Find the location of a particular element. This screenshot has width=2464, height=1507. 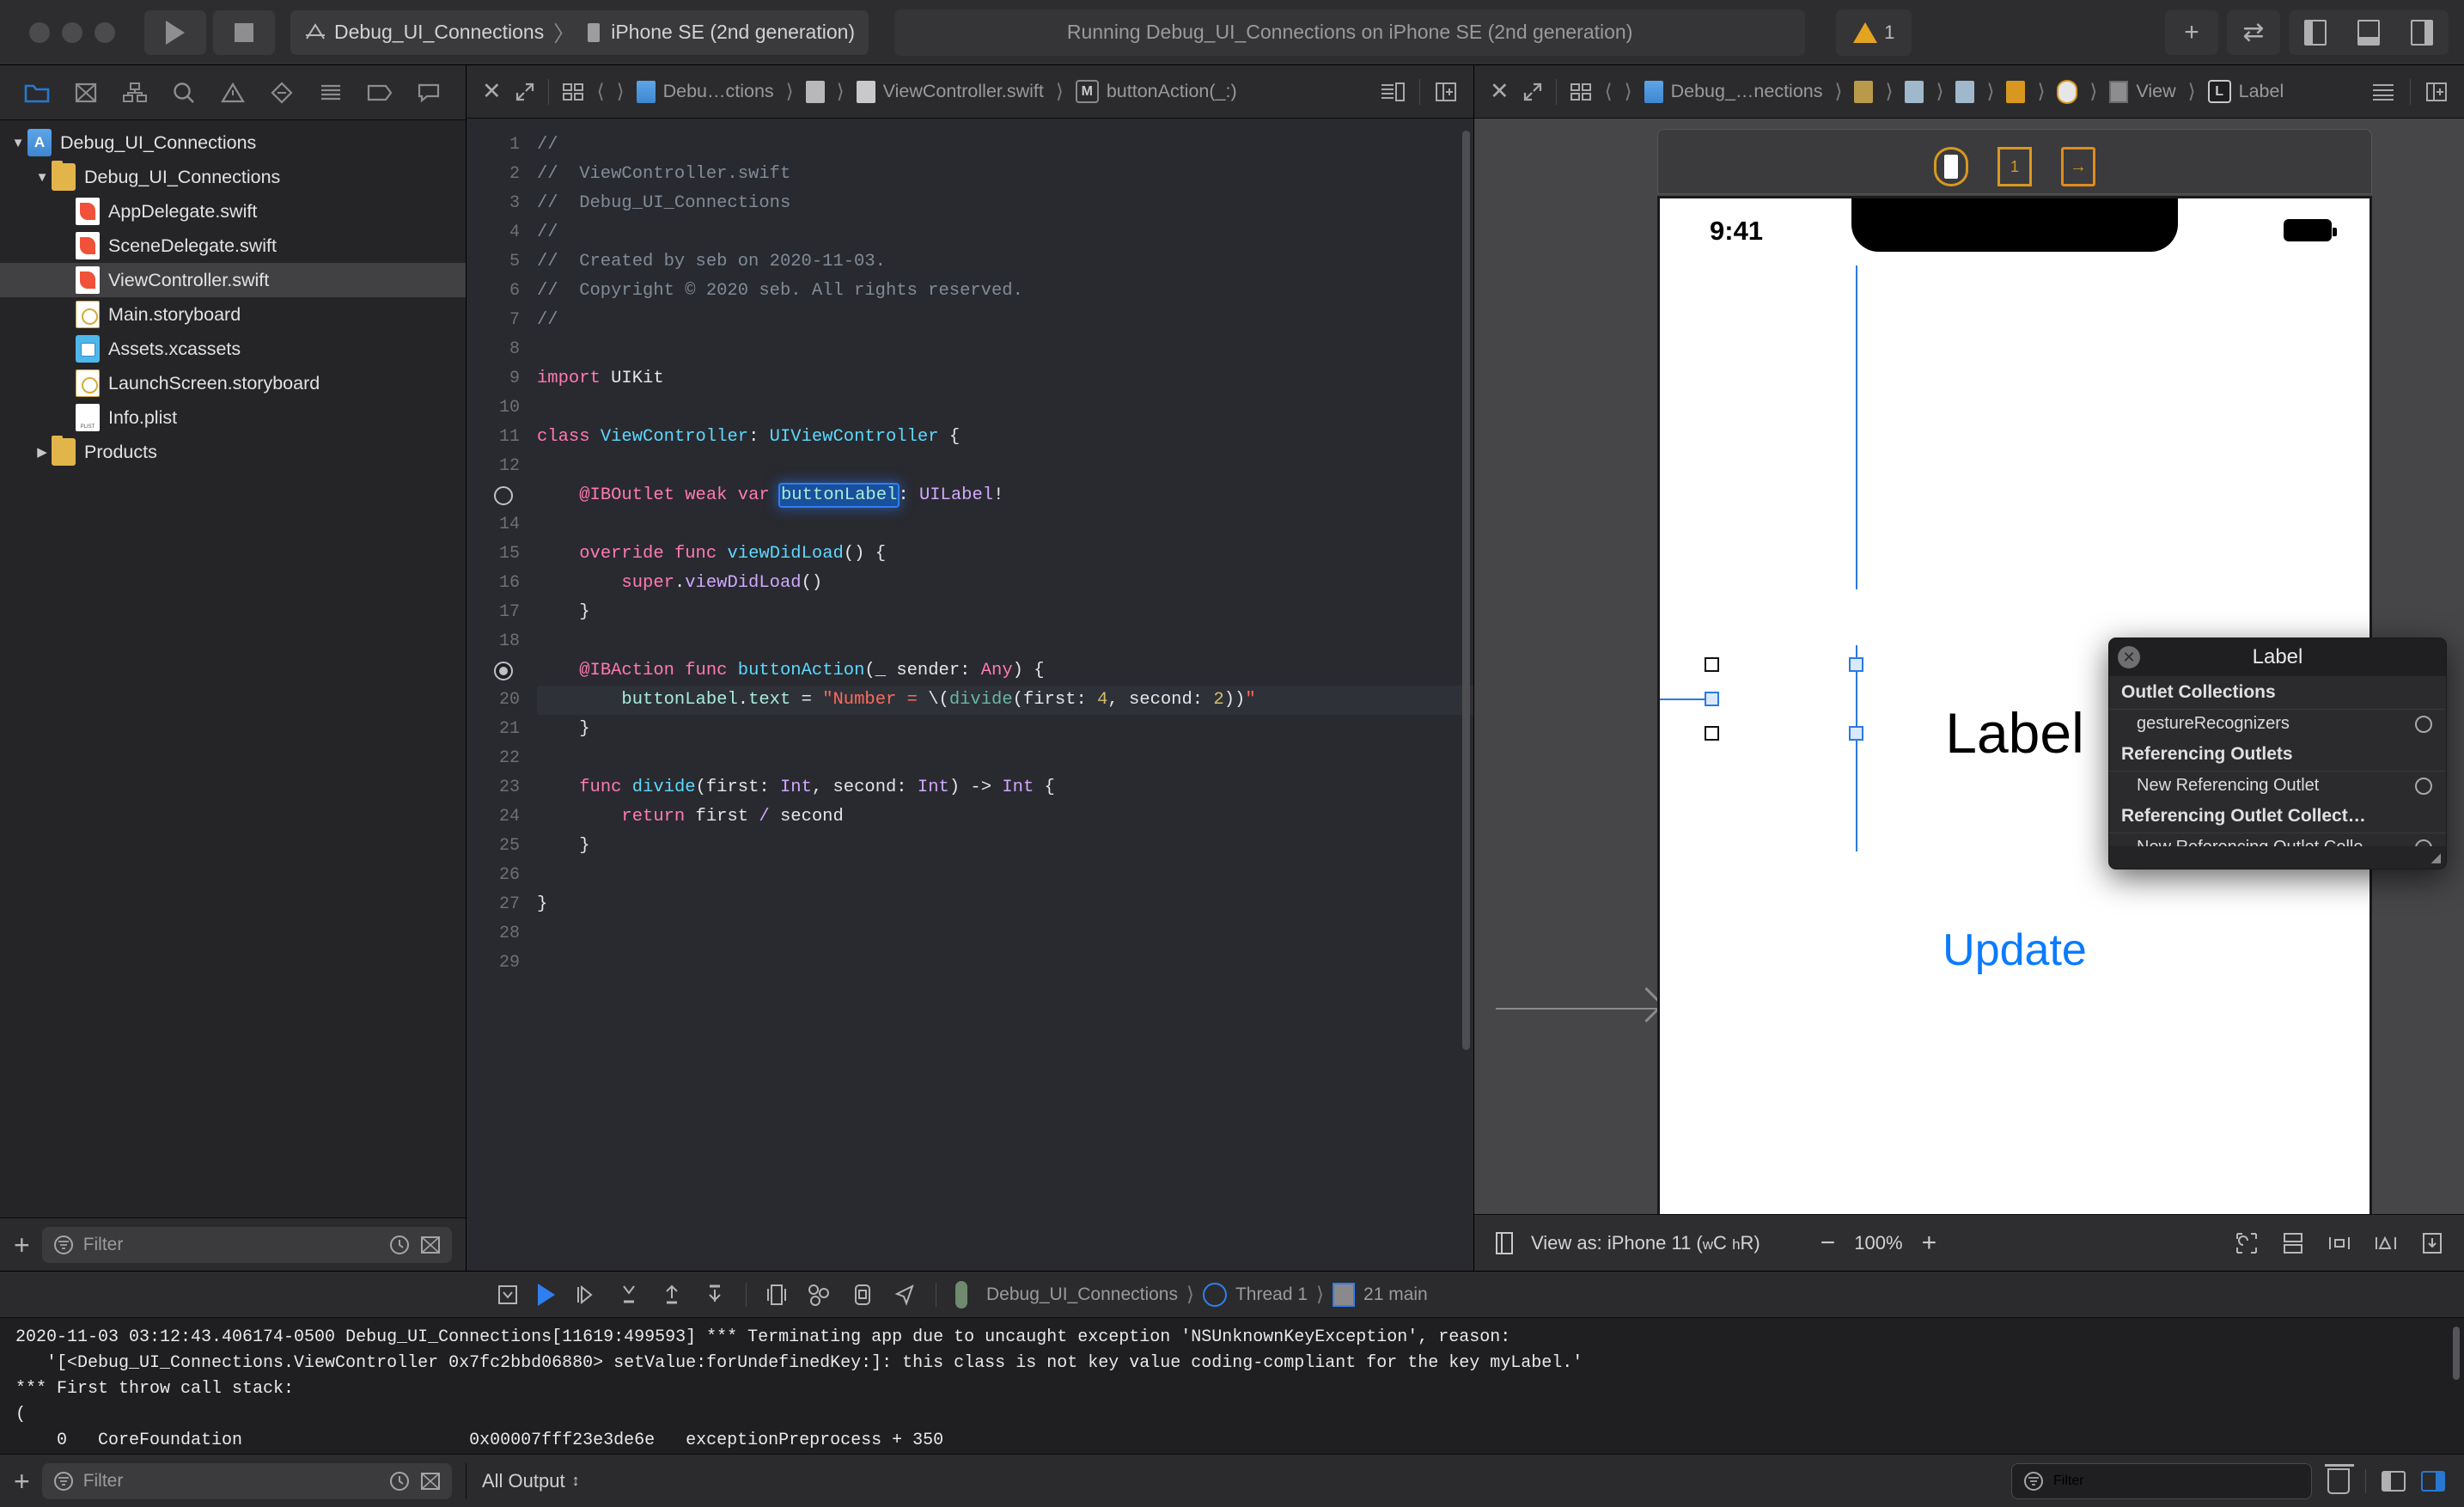

gutter-line-22: 22 is located at coordinates (499, 758).